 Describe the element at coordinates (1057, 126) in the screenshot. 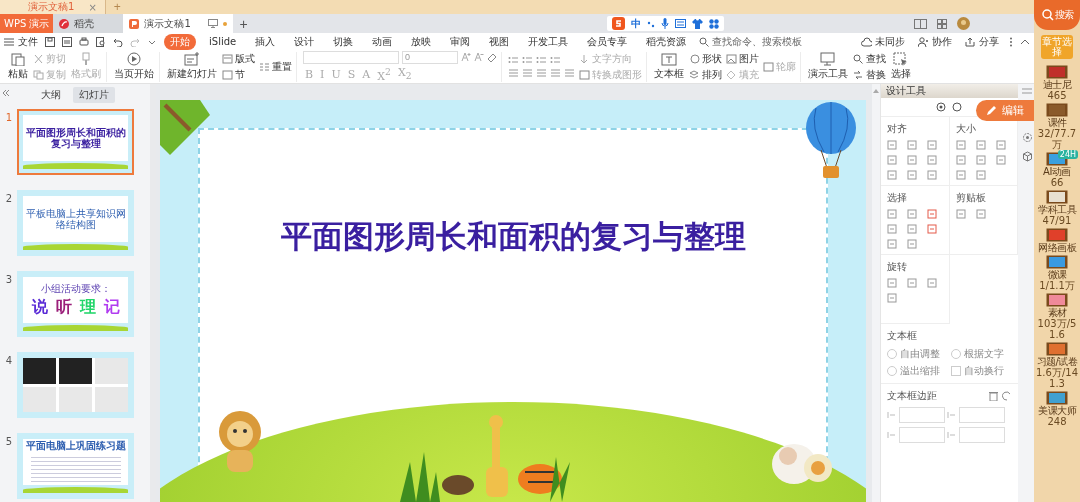

I see `resource-item: 课件 32/77.7万` at that location.